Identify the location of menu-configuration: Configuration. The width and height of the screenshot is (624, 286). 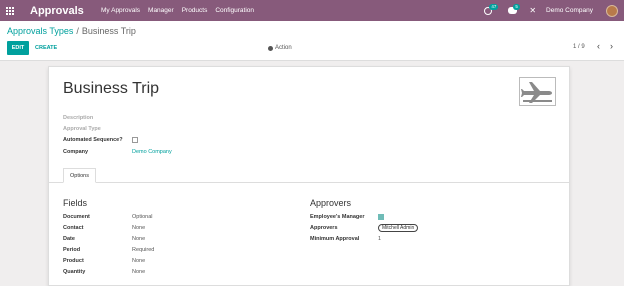
(234, 10).